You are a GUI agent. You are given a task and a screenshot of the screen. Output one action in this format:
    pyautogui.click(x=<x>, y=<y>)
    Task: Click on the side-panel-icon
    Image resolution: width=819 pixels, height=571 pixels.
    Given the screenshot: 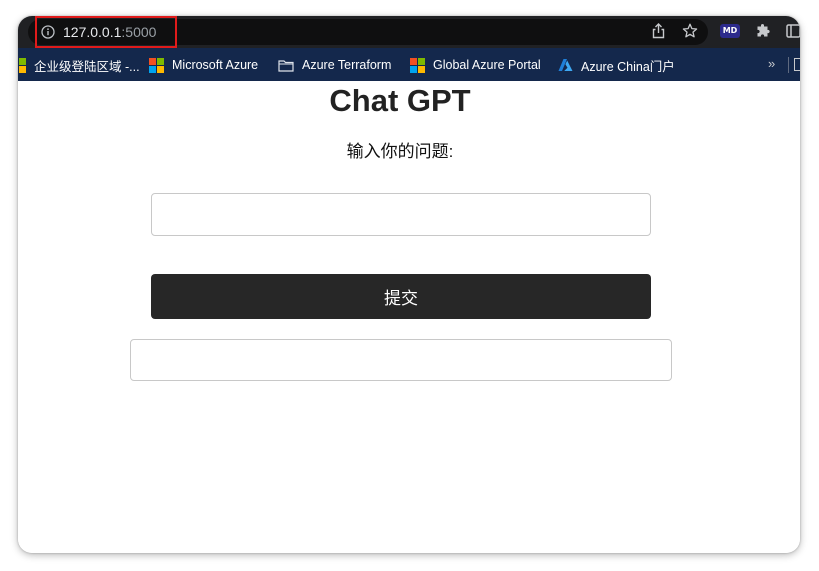 What is the action you would take?
    pyautogui.click(x=793, y=31)
    